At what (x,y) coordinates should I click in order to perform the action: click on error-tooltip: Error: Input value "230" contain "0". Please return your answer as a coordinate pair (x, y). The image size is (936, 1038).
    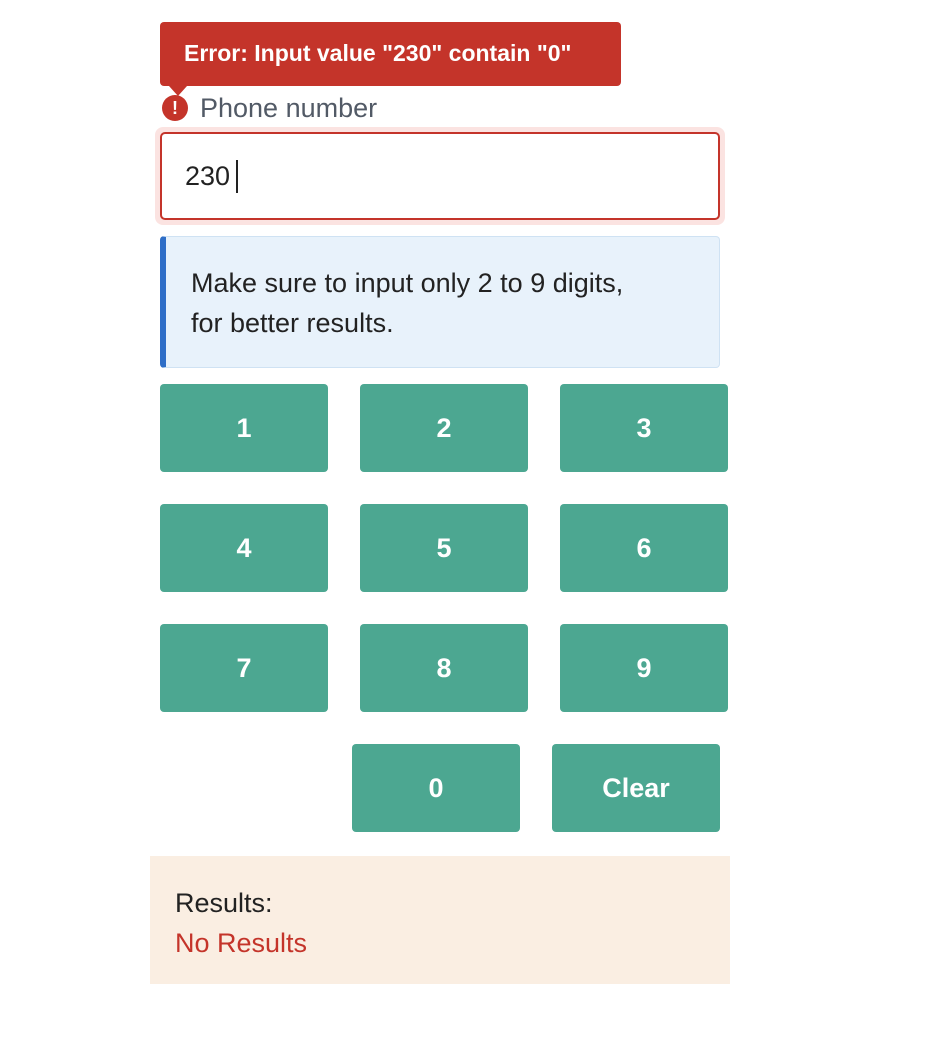
    Looking at the image, I should click on (390, 59).